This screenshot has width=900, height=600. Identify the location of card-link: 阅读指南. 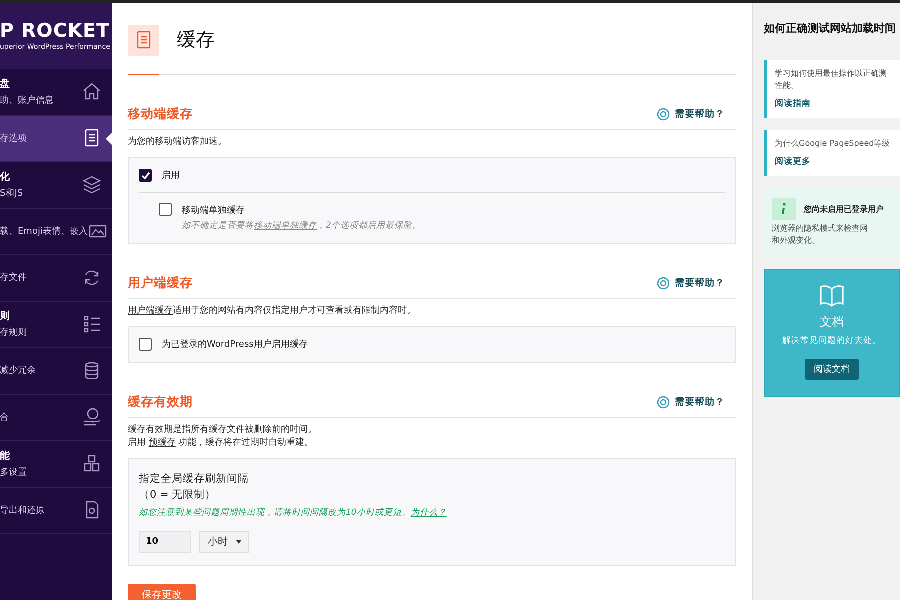
(793, 104).